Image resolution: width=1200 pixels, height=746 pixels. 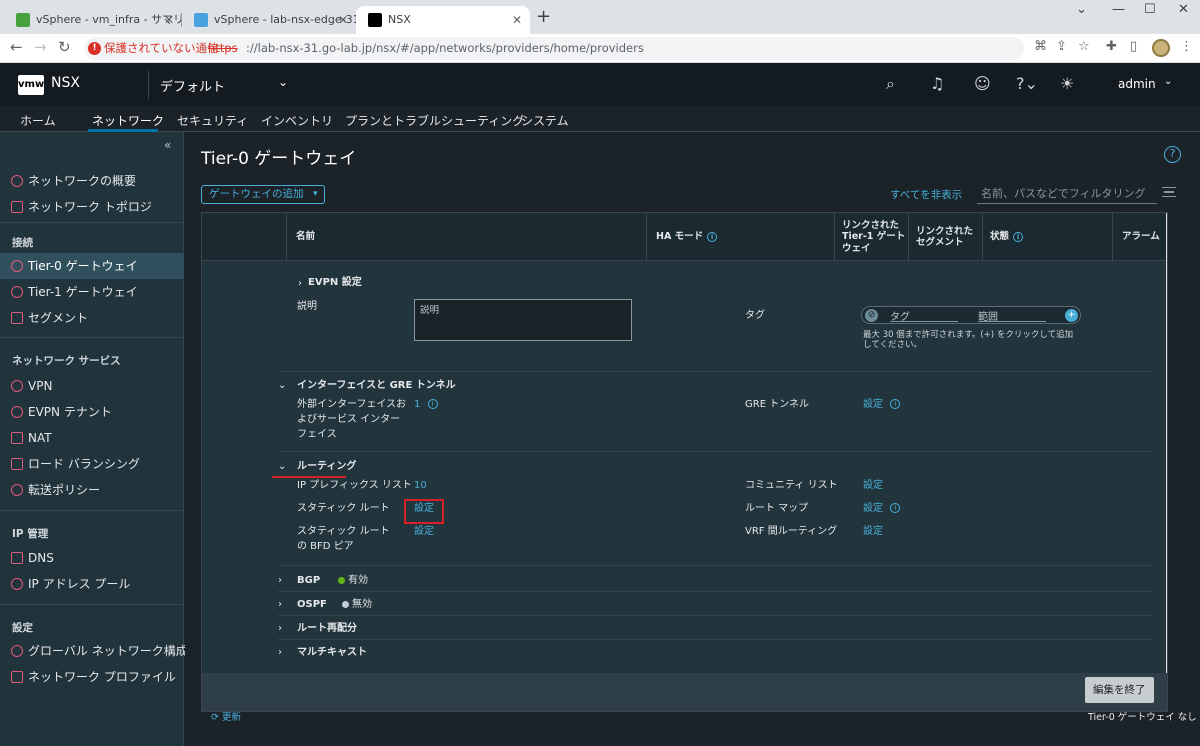 I want to click on bfd-peer-set-link: 設定, so click(x=424, y=531).